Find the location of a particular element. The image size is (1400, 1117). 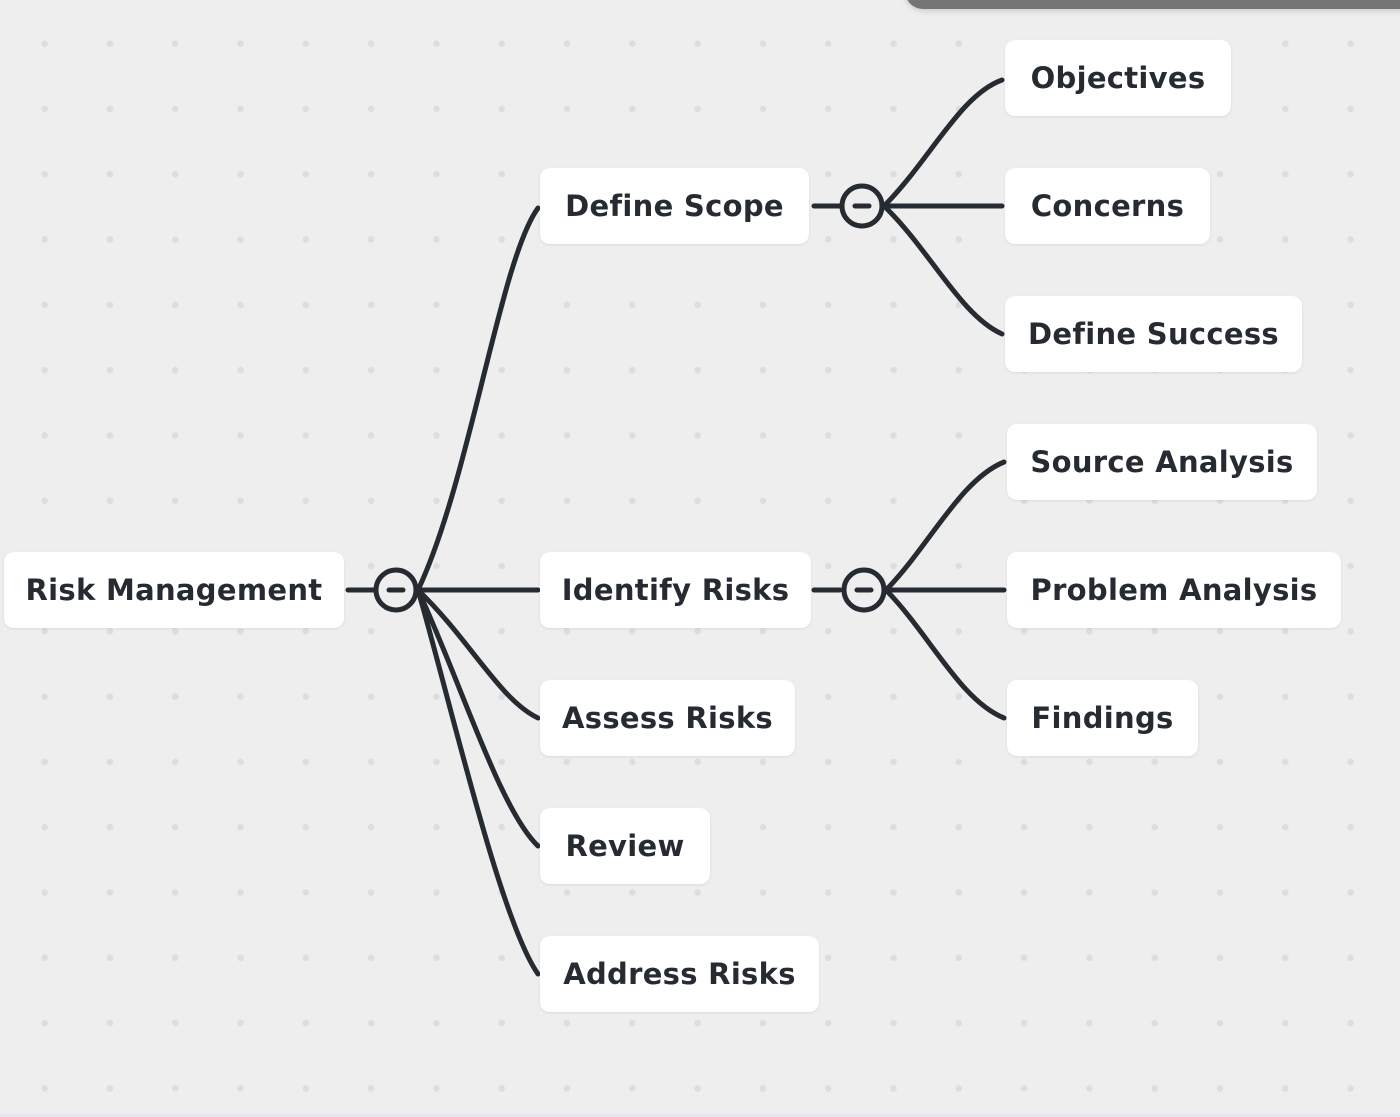

node-label: Concerns is located at coordinates (1107, 206).